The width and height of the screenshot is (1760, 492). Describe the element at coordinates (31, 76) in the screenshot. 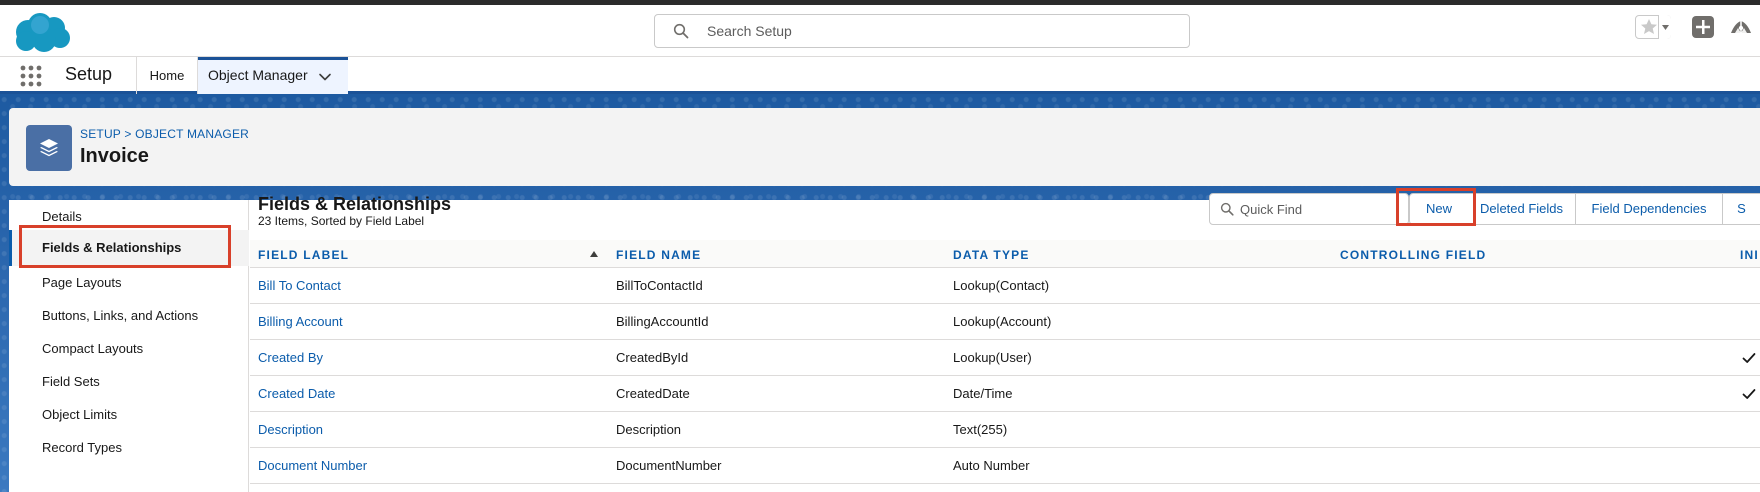

I see `app-launcher-icon` at that location.